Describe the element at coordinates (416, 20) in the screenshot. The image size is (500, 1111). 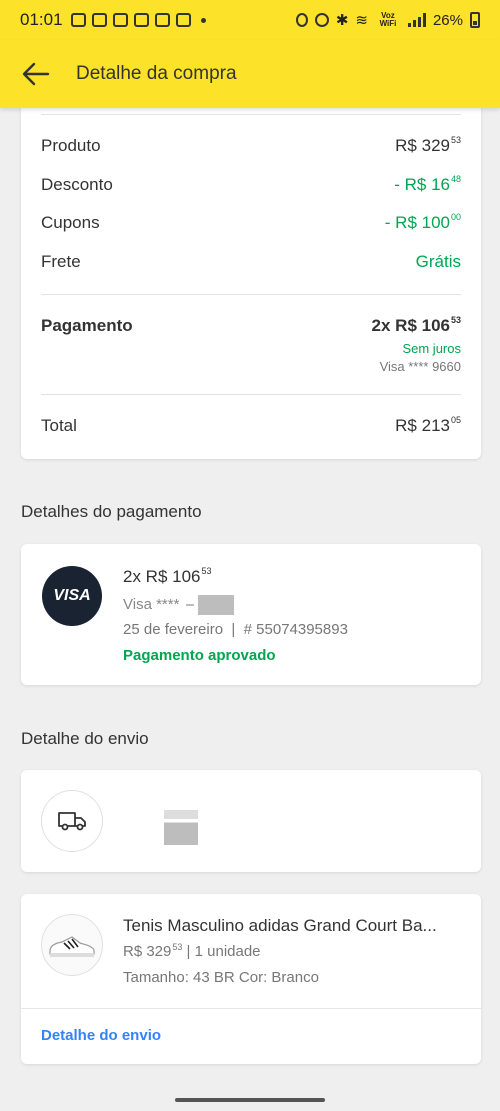
I see `signal-icon` at that location.